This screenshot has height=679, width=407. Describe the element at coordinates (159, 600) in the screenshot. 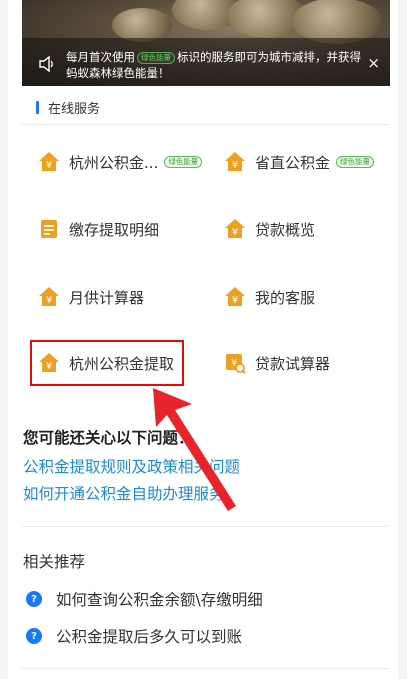

I see `recommend-label: 如何查询公积金余额\存缴明细` at that location.